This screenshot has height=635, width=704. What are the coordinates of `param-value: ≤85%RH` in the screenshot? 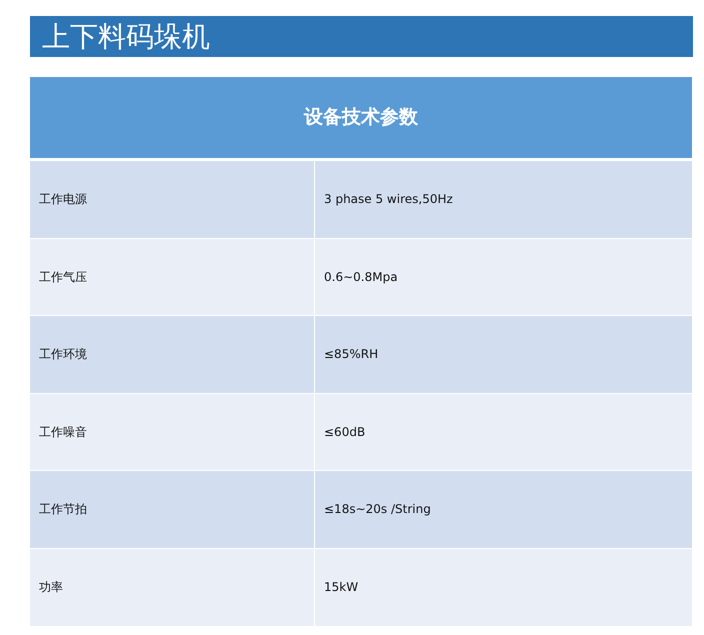 It's located at (351, 355).